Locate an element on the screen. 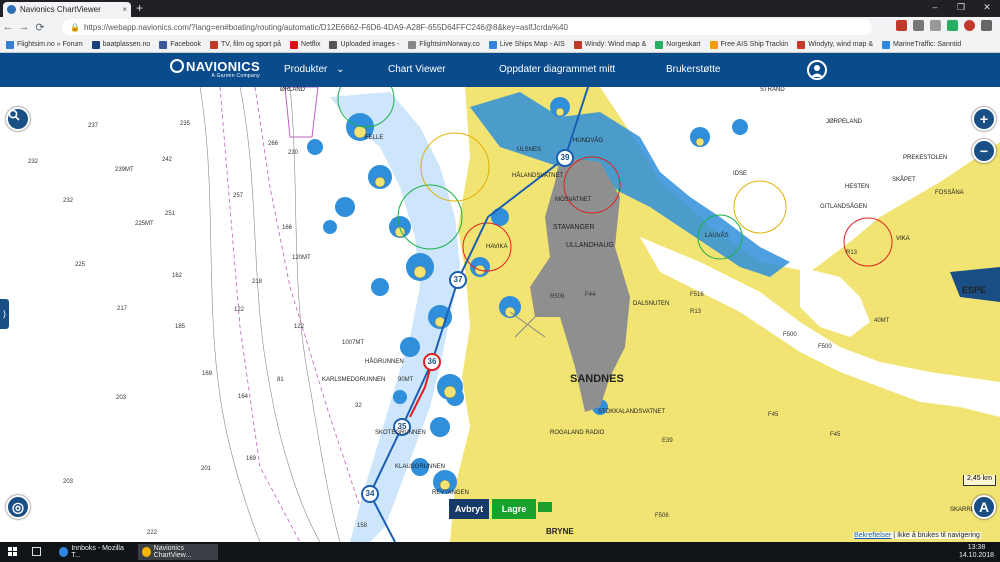 Image resolution: width=1000 pixels, height=562 pixels. bookmark-item: Norgeskart is located at coordinates (678, 44).